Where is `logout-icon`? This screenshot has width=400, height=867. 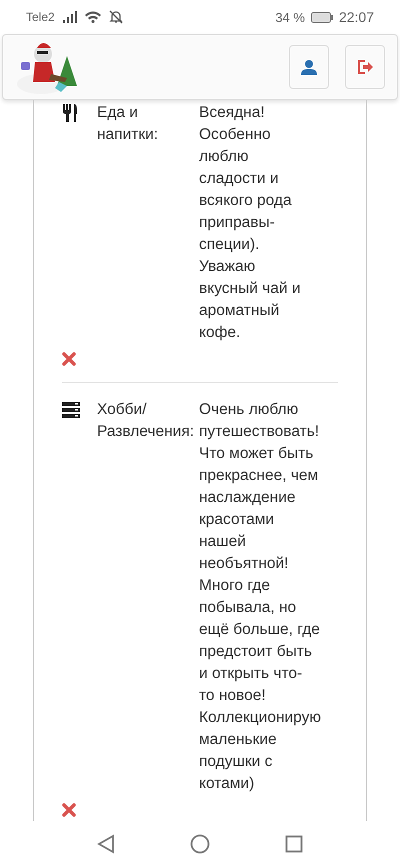 logout-icon is located at coordinates (365, 67).